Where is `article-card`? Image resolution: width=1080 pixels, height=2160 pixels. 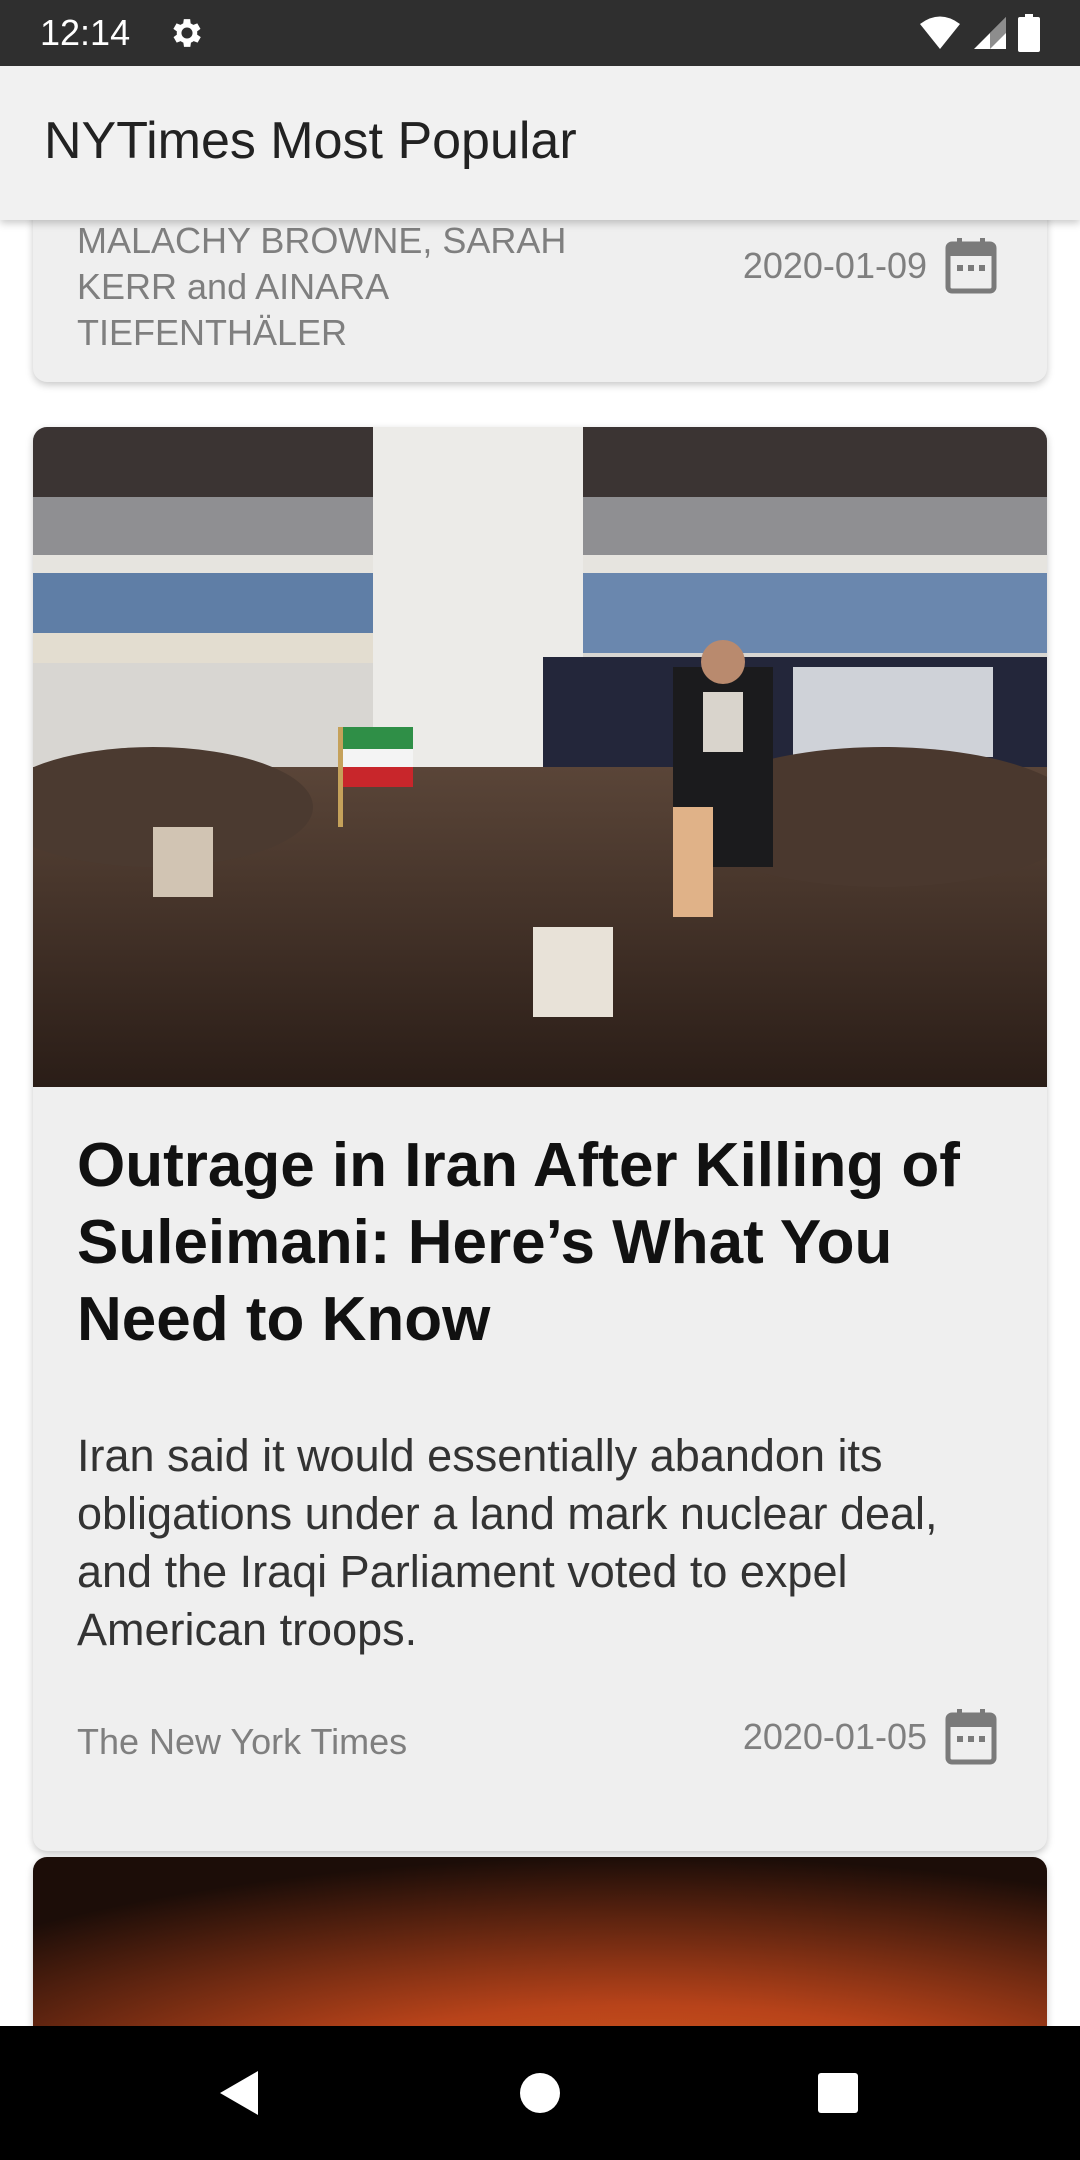 article-card is located at coordinates (540, 1941).